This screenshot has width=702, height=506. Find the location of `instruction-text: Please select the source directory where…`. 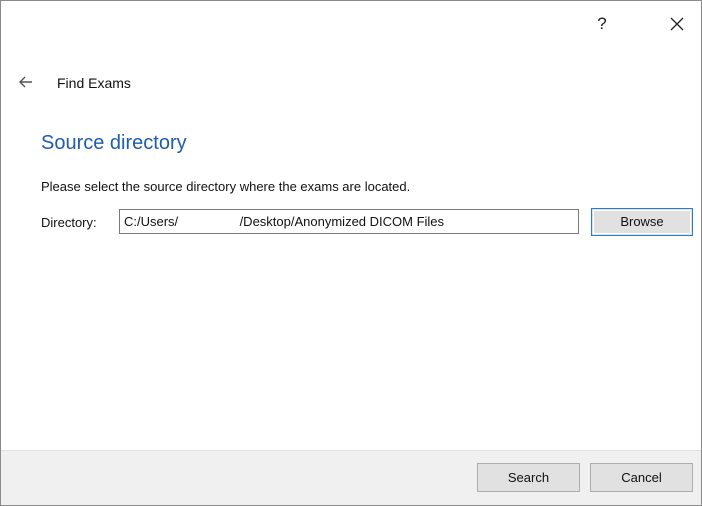

instruction-text: Please select the source directory where… is located at coordinates (226, 186).